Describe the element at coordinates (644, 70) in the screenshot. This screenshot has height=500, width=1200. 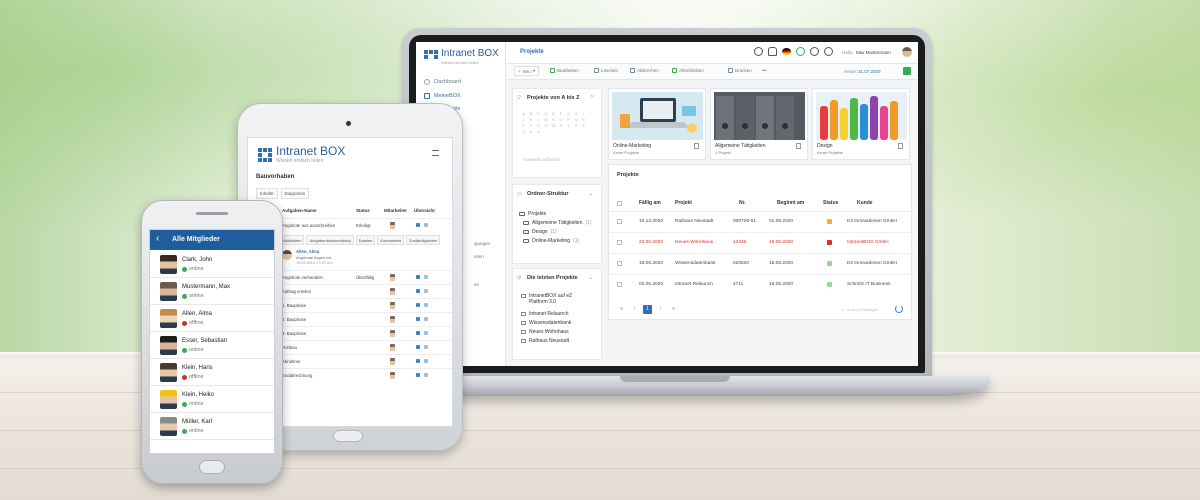
I see `cancel-button: Abbrechen` at that location.